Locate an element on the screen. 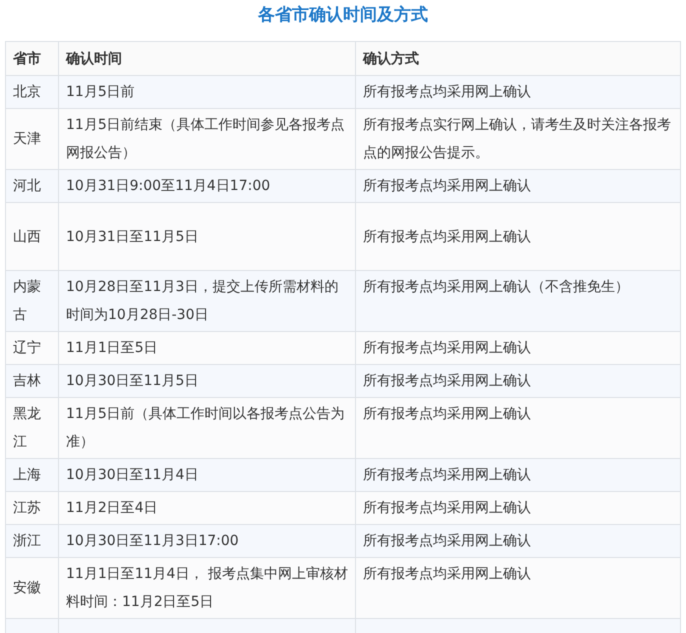  page-title: 各省市确认时间及方式 is located at coordinates (342, 15).